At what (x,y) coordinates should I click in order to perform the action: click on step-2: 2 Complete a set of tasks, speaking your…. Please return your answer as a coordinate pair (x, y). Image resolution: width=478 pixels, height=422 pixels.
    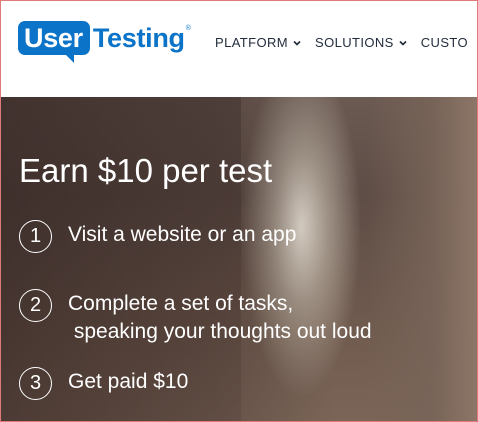
    Looking at the image, I should click on (195, 317).